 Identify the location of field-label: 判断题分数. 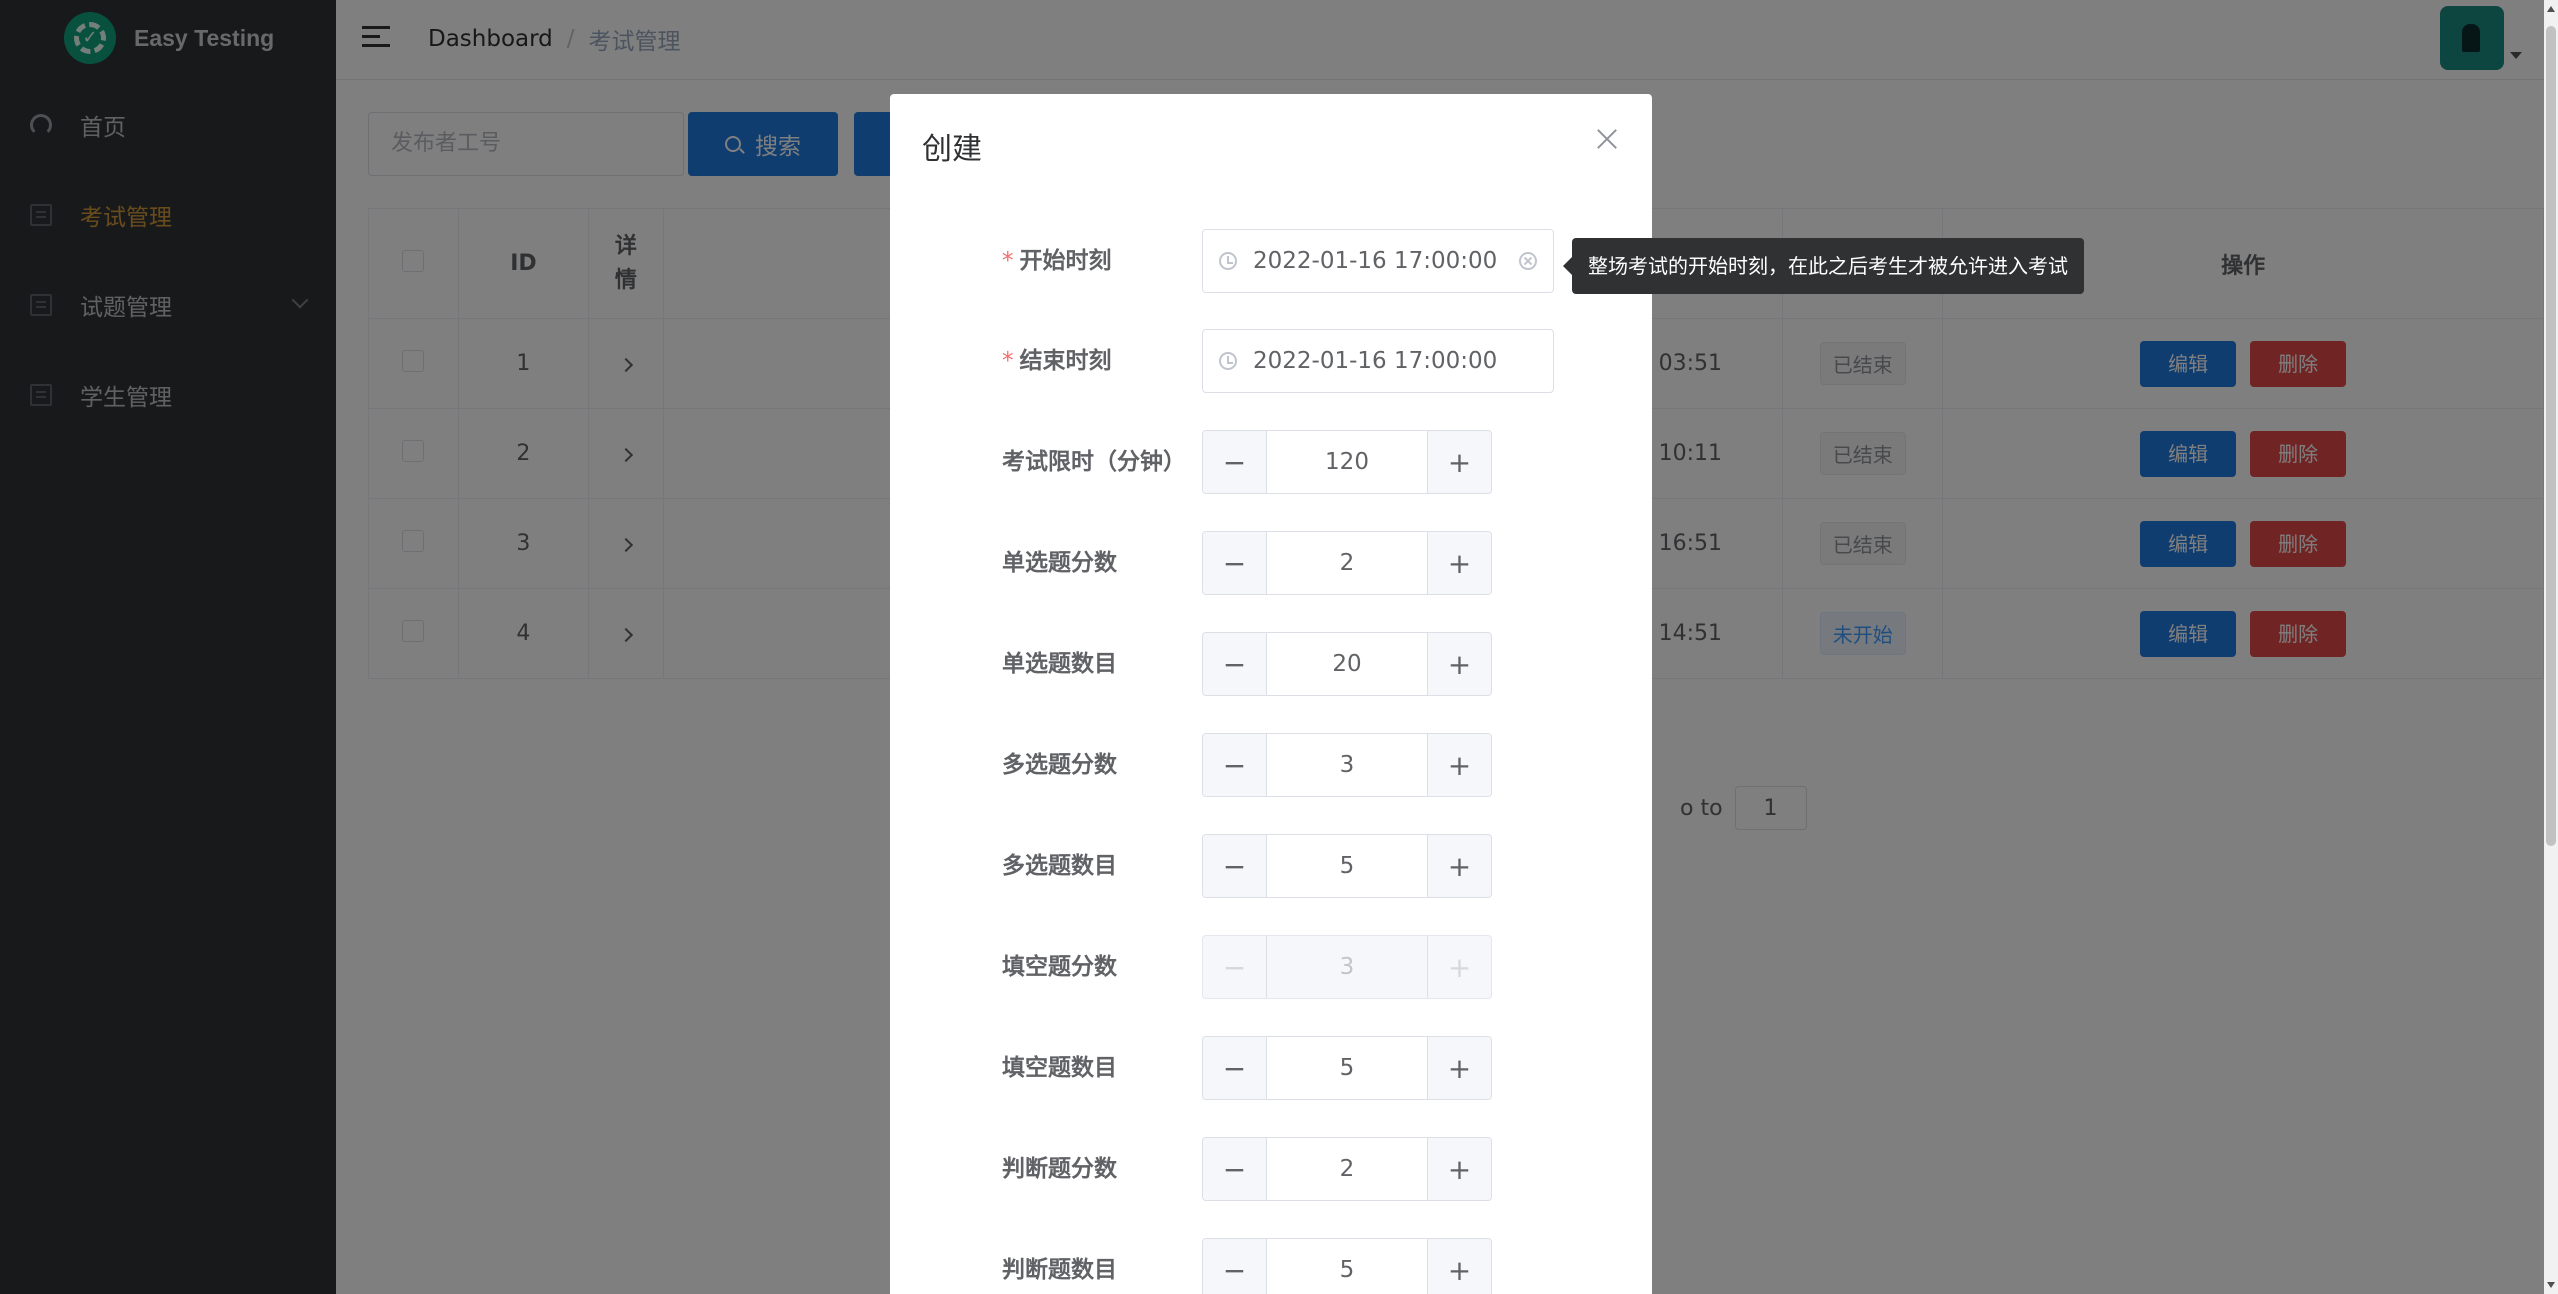
(1059, 1169).